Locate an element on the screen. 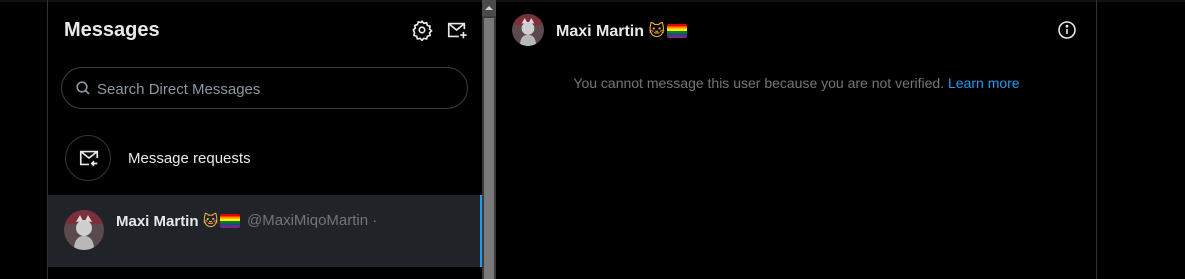  conversation-header-avatar is located at coordinates (528, 30).